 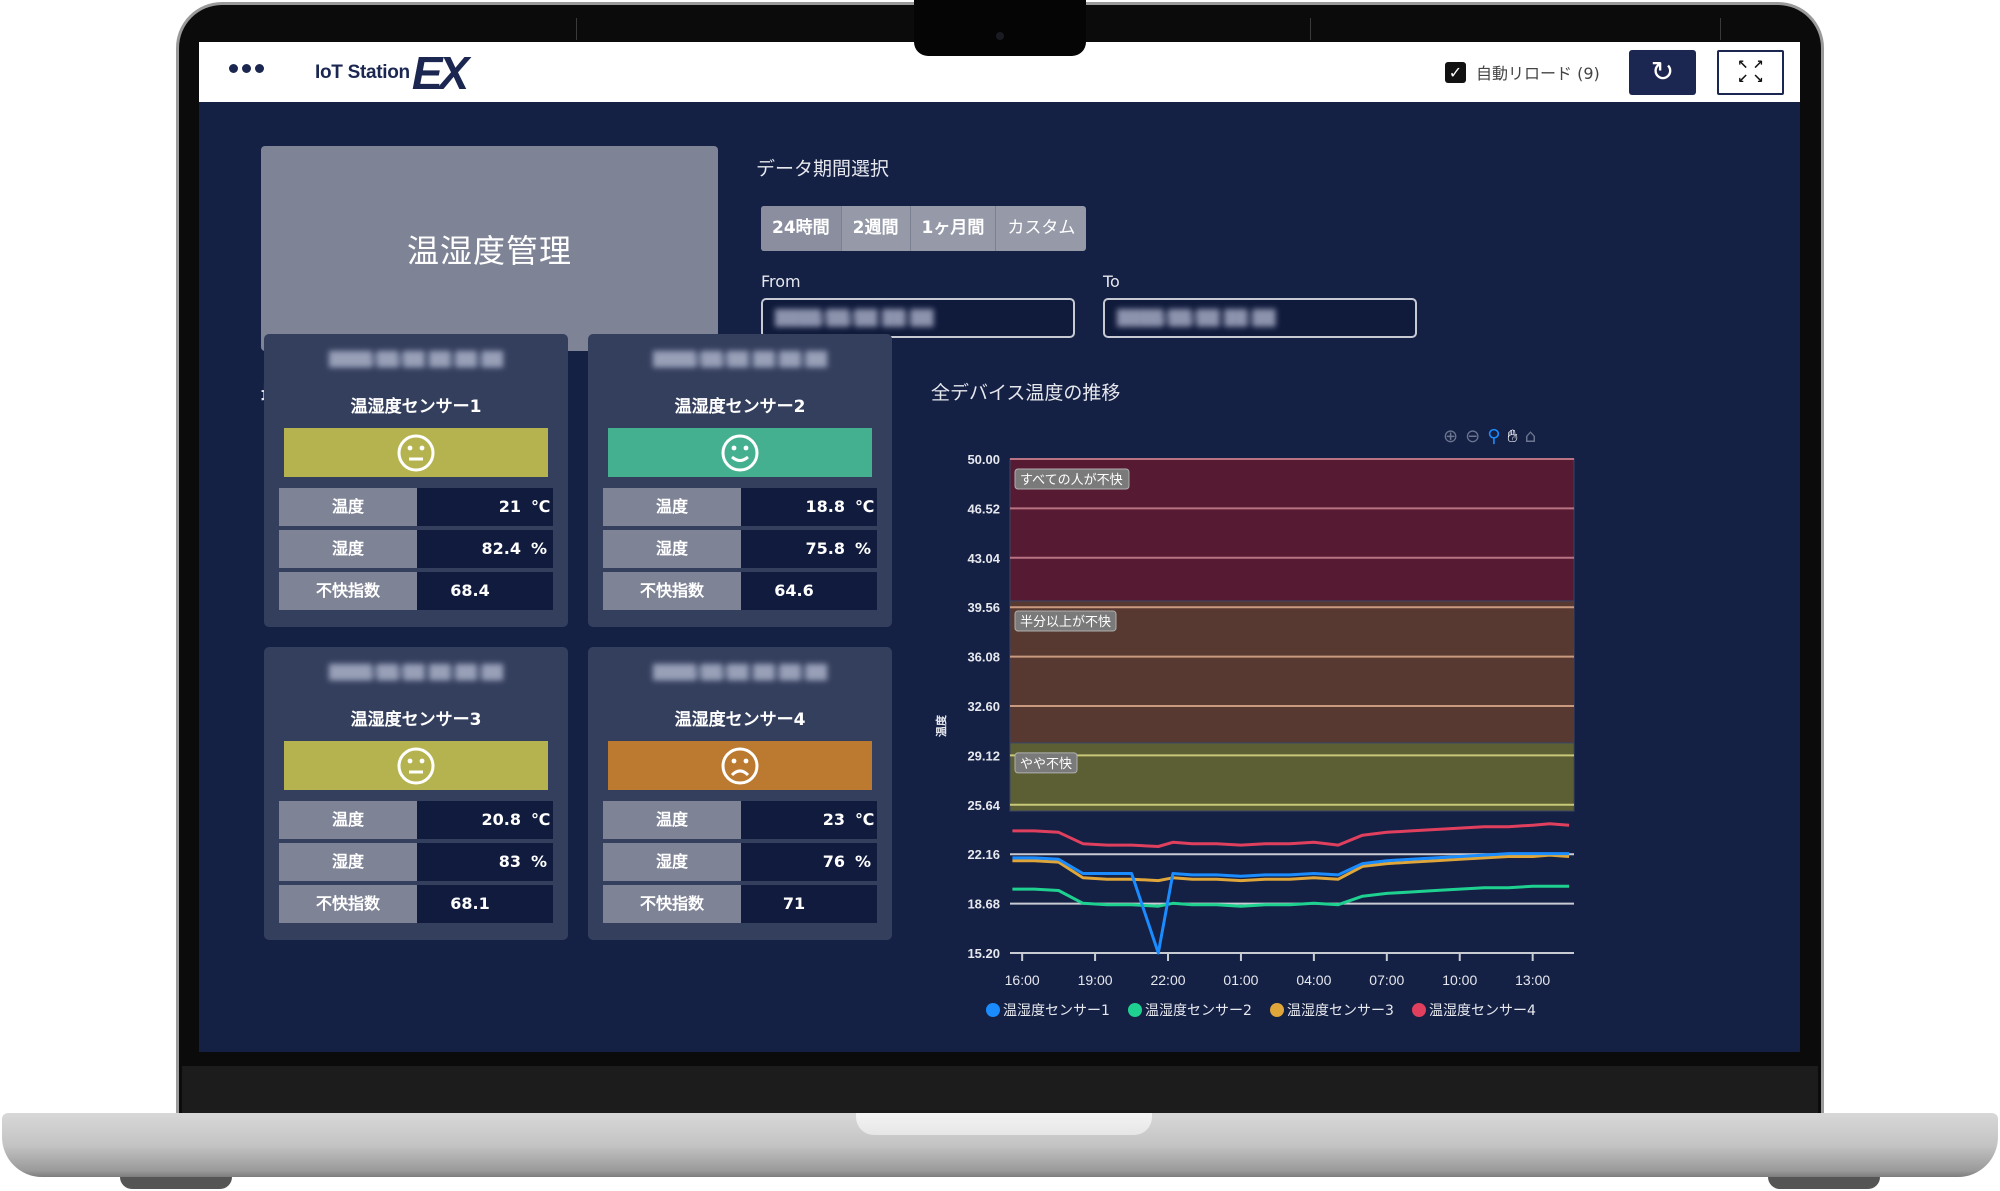 I want to click on y-tick-label: 32.60, so click(x=983, y=706).